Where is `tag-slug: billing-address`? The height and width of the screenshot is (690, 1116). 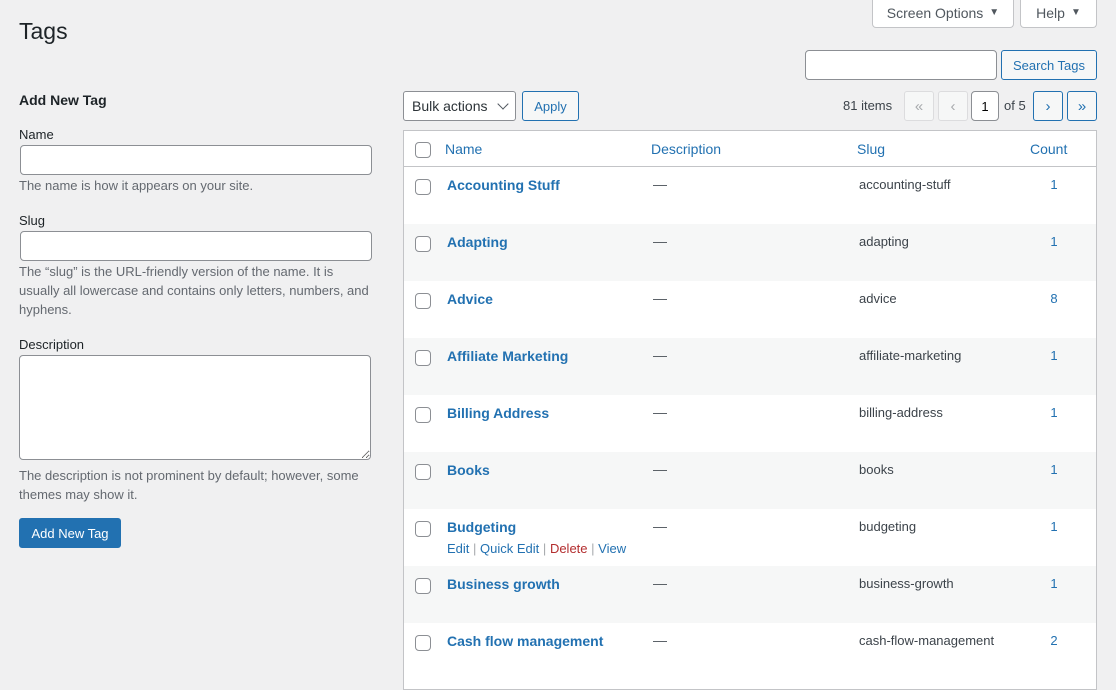
tag-slug: billing-address is located at coordinates (901, 412).